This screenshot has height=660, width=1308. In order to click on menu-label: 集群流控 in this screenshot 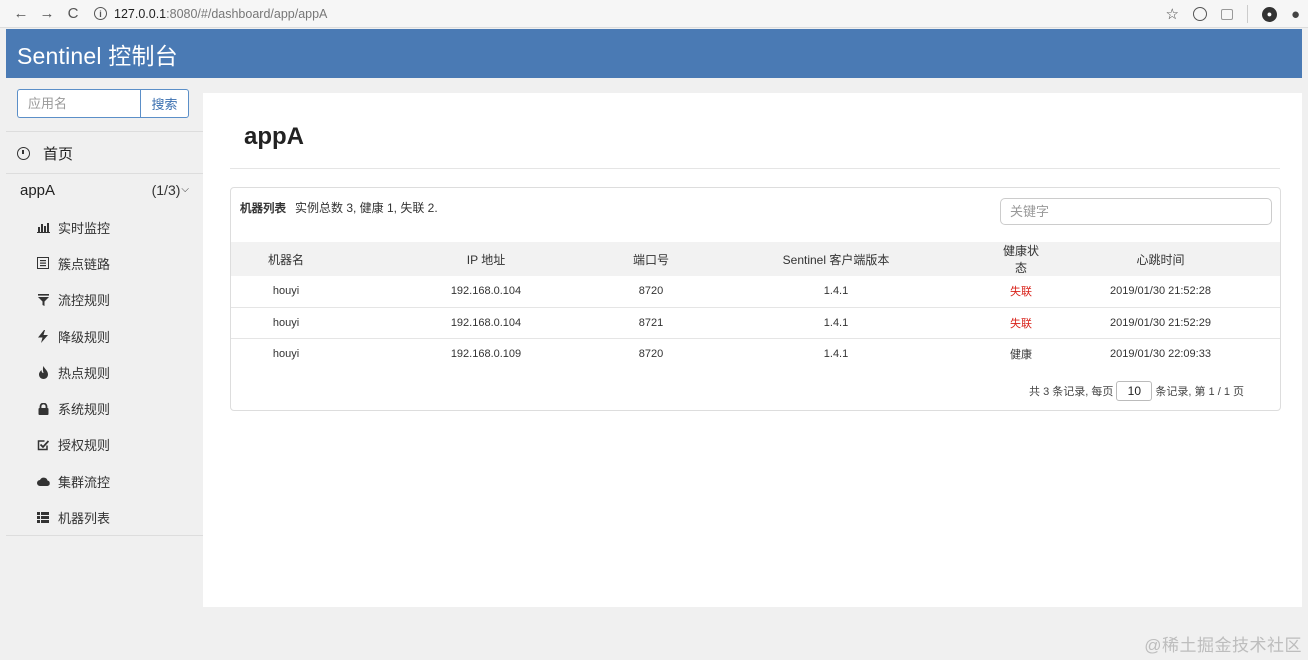, I will do `click(84, 482)`.